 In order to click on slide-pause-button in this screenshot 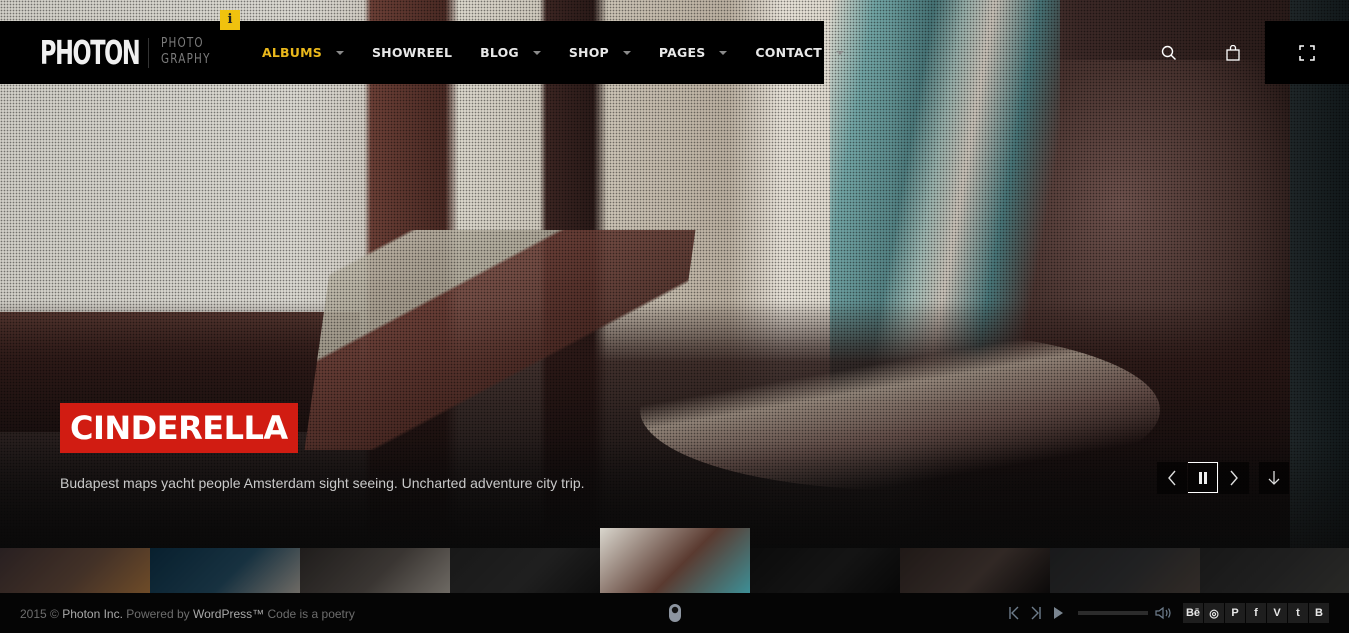, I will do `click(1203, 477)`.